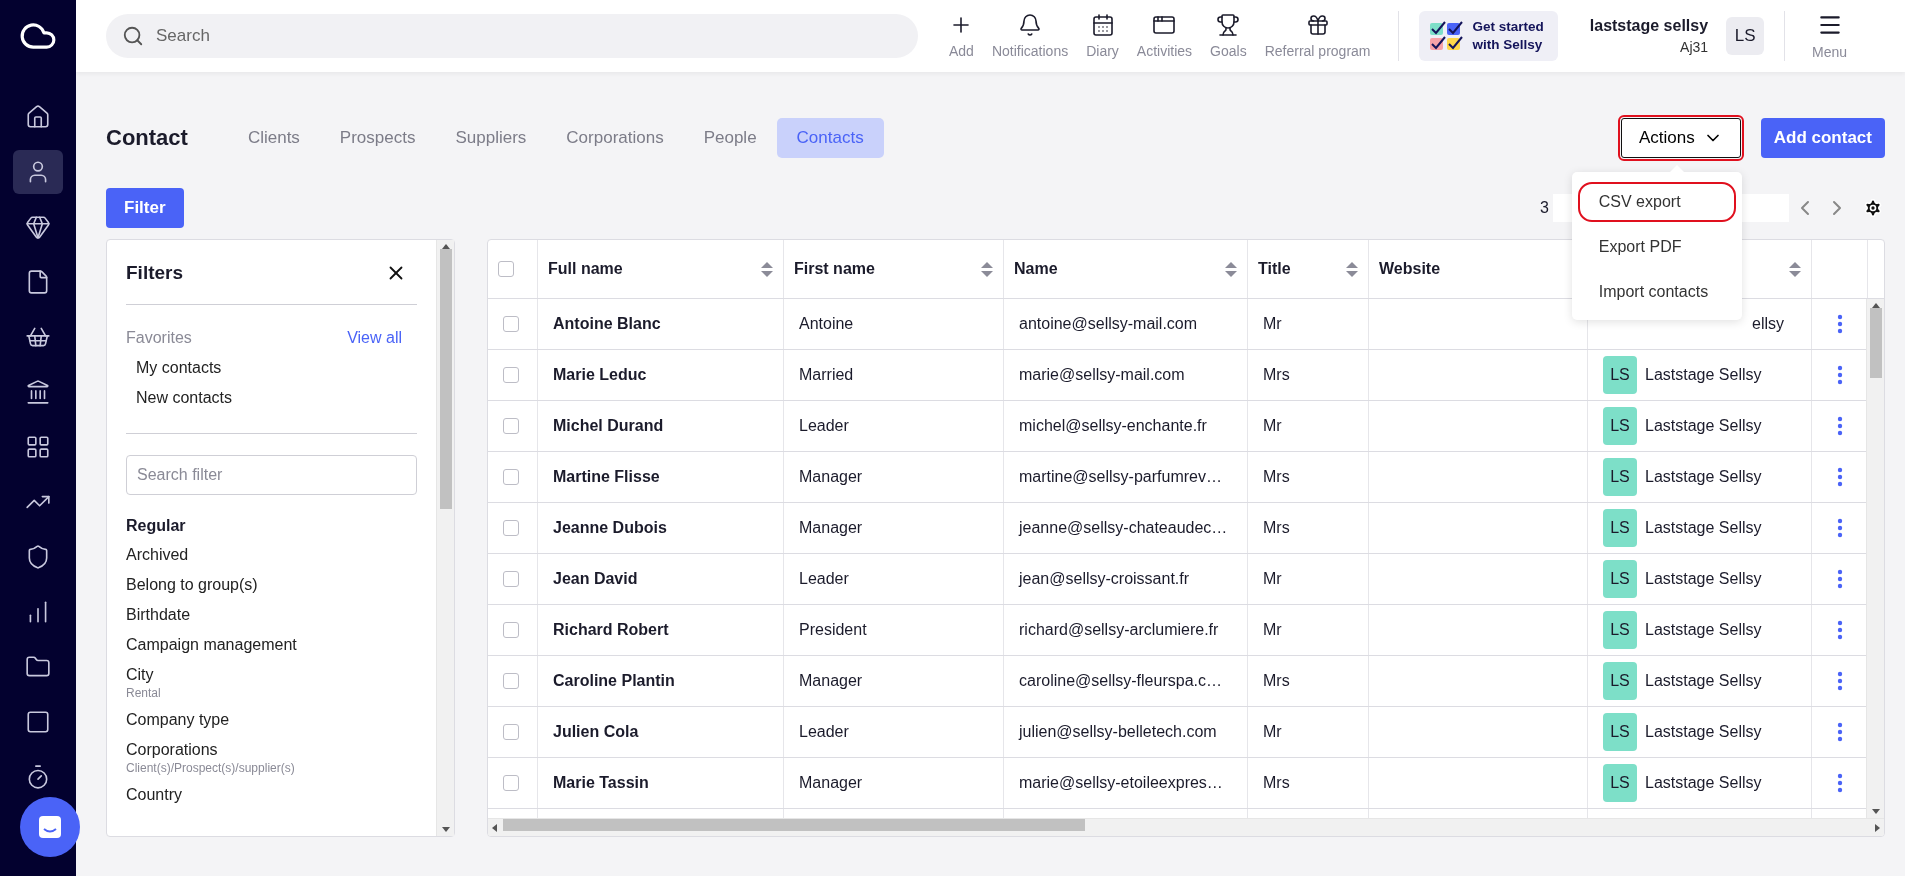  I want to click on column-header: Full name, so click(654, 269).